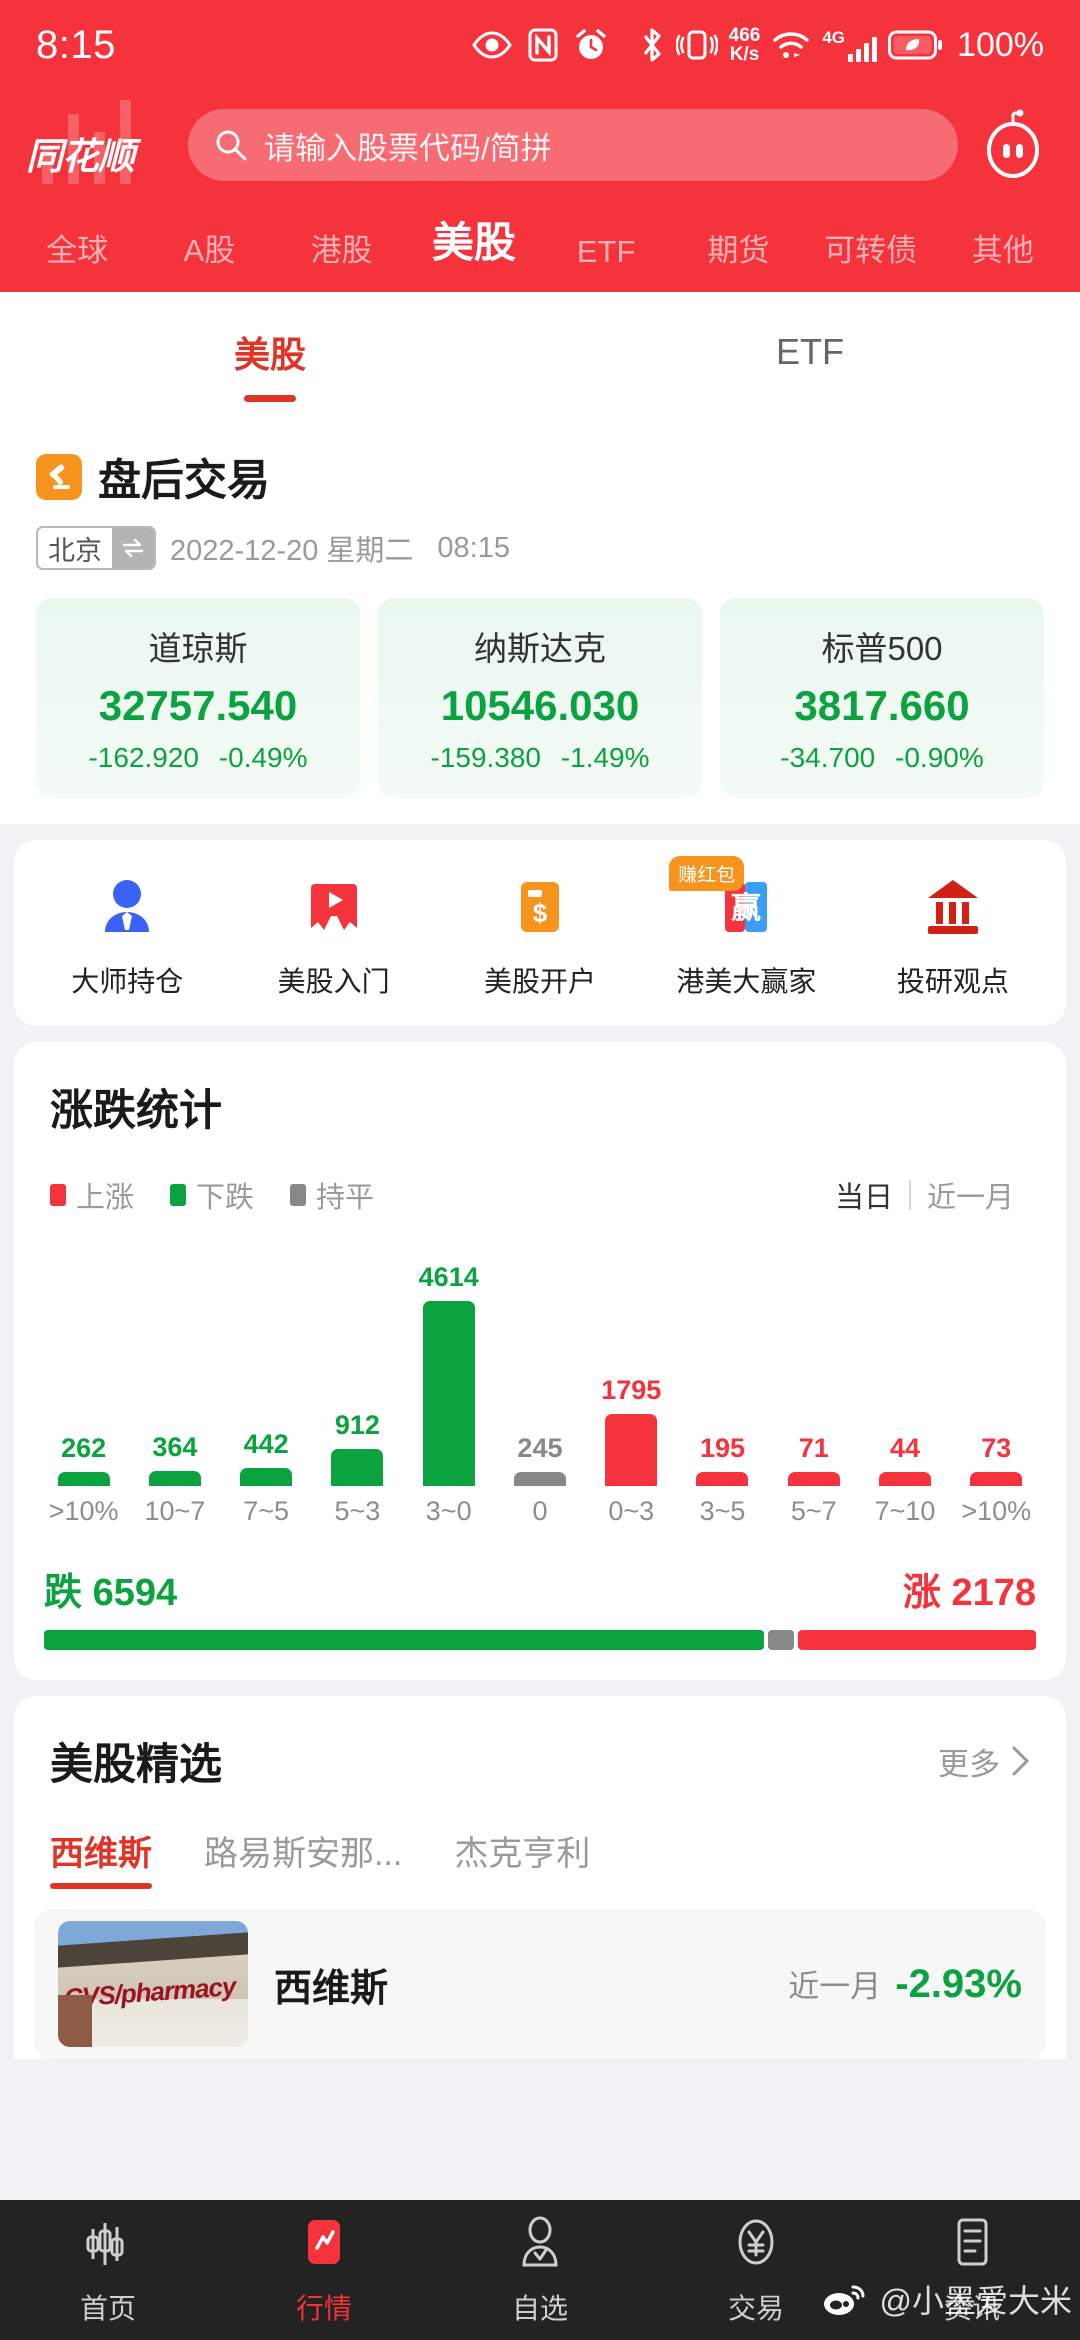 This screenshot has width=1080, height=2340. What do you see at coordinates (540, 1984) in the screenshot?
I see `pick-stock-card: CVS/pharmacy 西维斯 近一月 -2.93%` at bounding box center [540, 1984].